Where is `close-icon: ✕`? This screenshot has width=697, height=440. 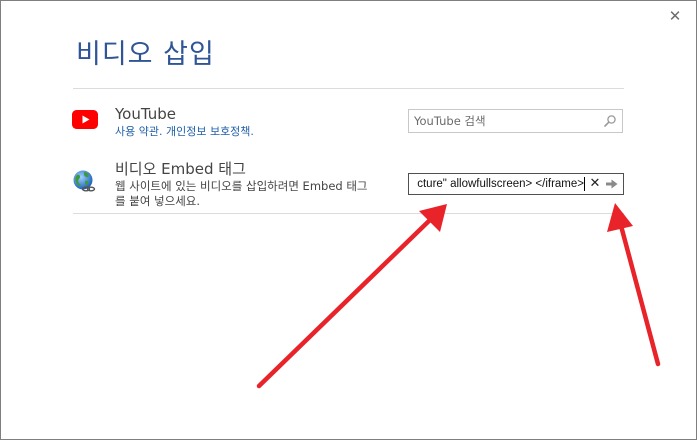 close-icon: ✕ is located at coordinates (675, 16).